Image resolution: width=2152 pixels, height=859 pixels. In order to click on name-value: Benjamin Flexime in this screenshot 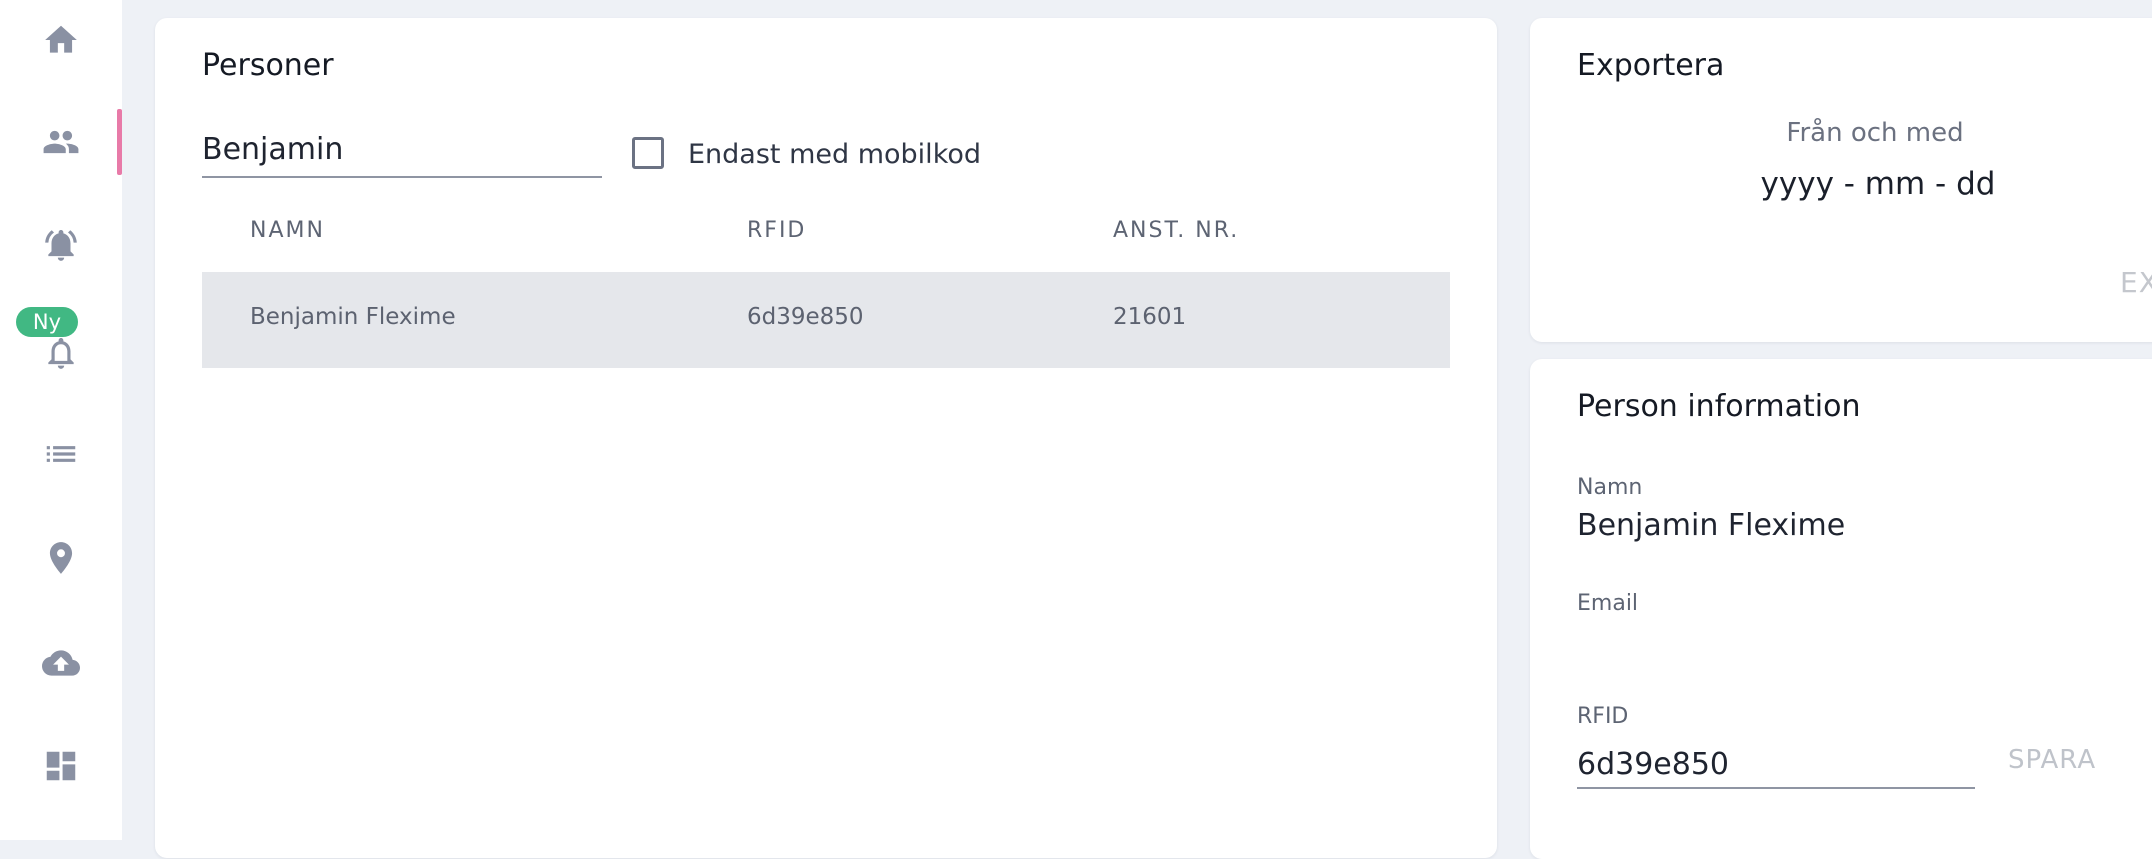, I will do `click(1711, 525)`.